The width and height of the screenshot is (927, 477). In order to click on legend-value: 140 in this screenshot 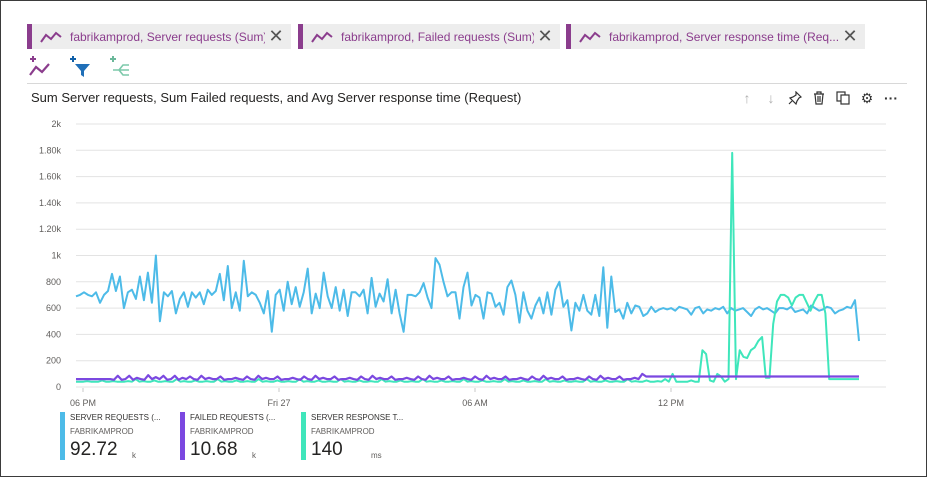, I will do `click(327, 449)`.